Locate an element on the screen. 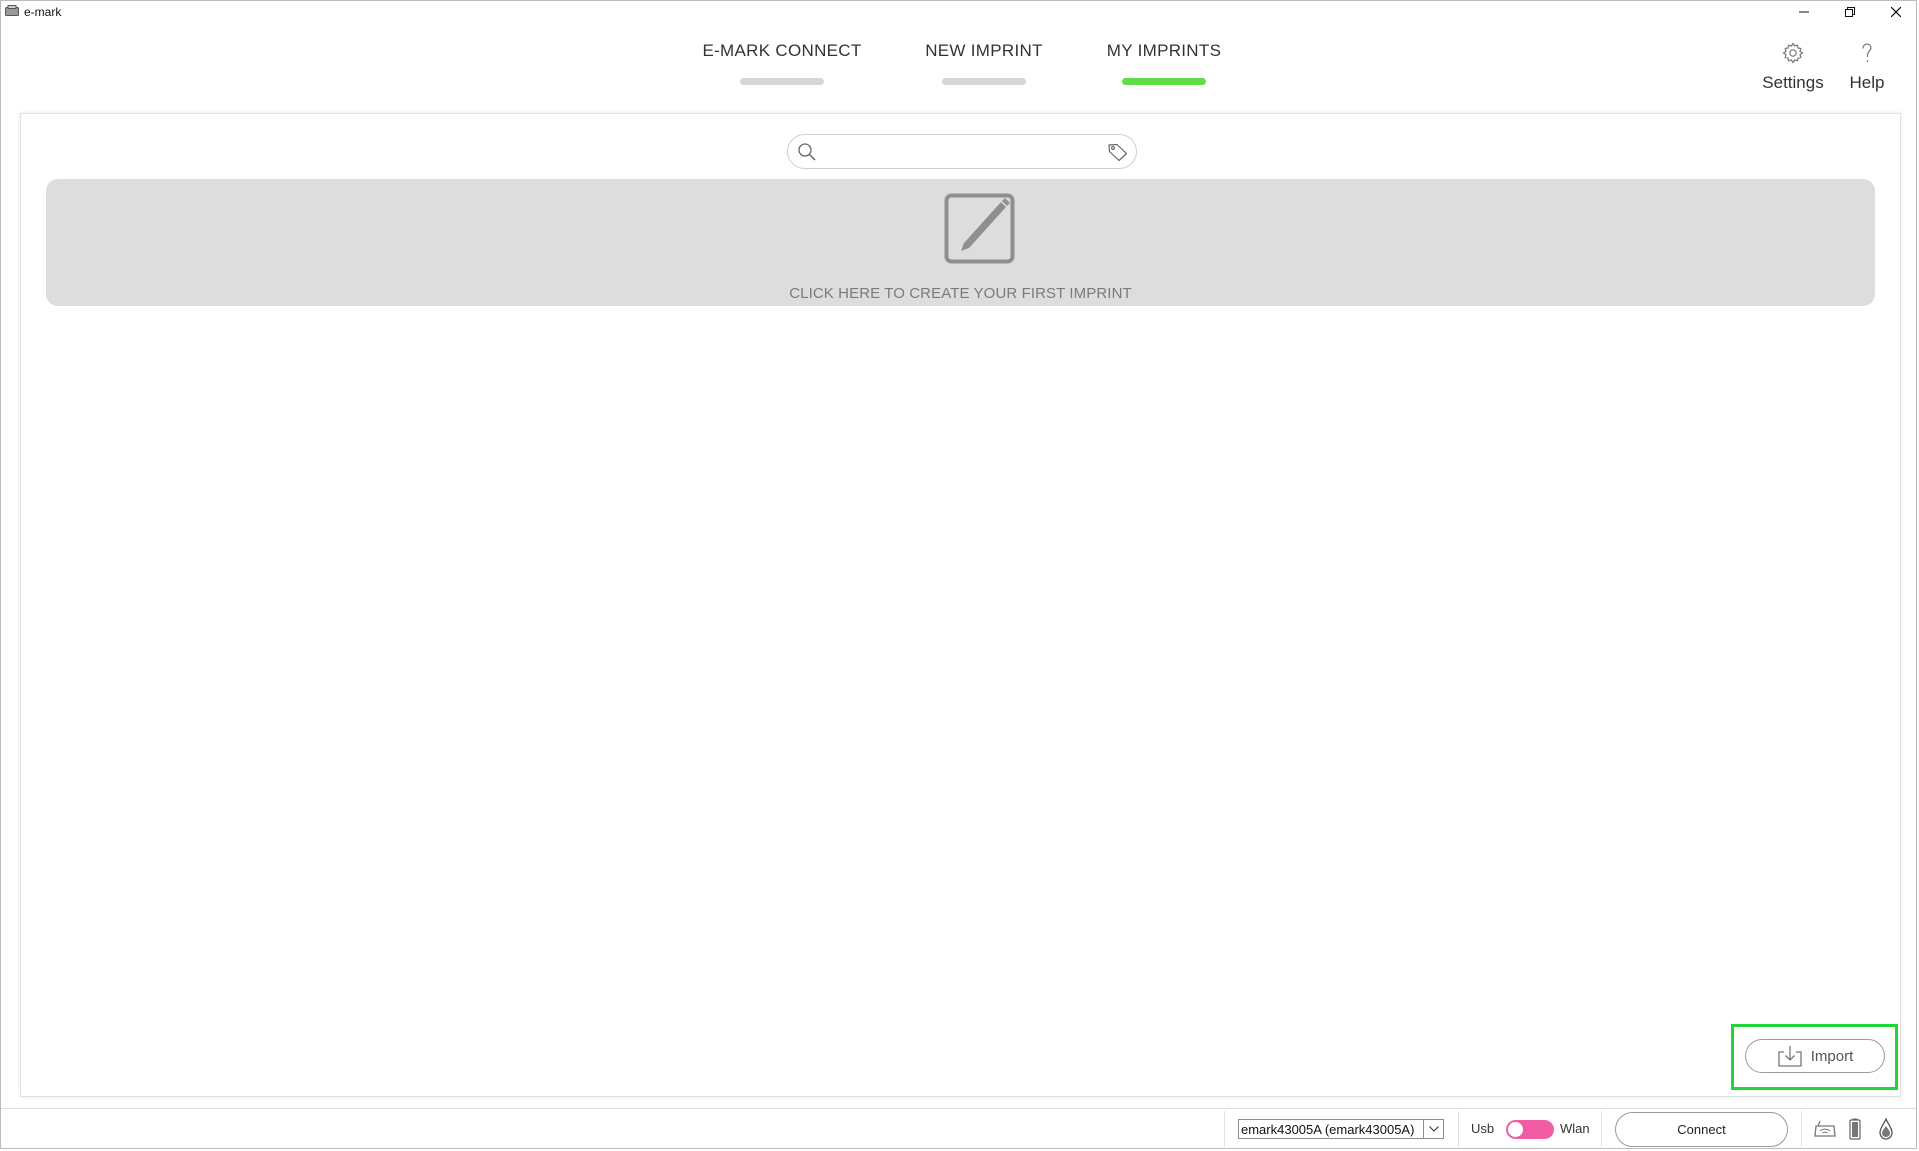 Image resolution: width=1919 pixels, height=1151 pixels. edit-icon is located at coordinates (979, 228).